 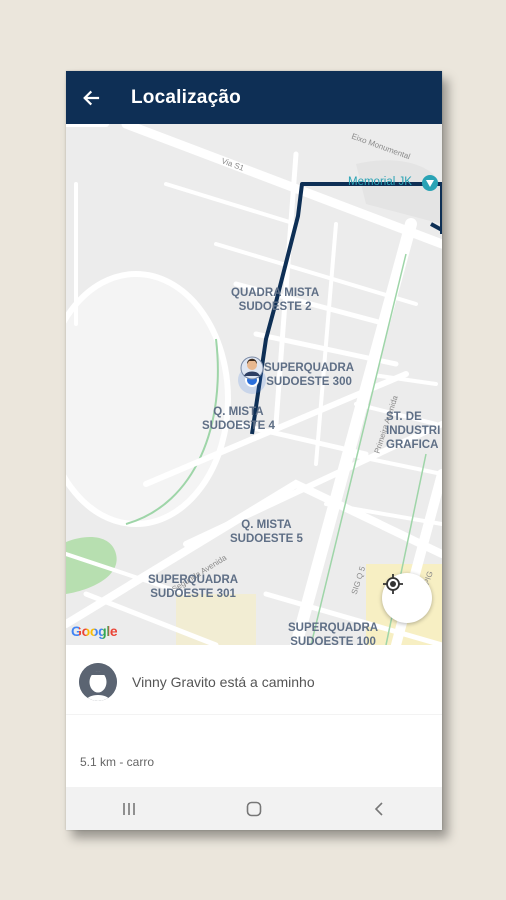 I want to click on divider, so click(x=254, y=714).